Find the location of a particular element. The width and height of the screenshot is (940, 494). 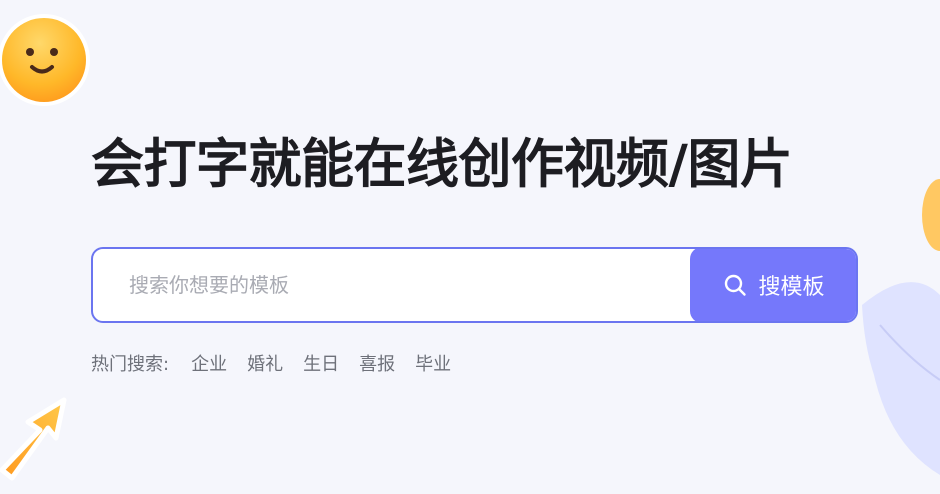

arrow-up-right-icon is located at coordinates (37, 438).